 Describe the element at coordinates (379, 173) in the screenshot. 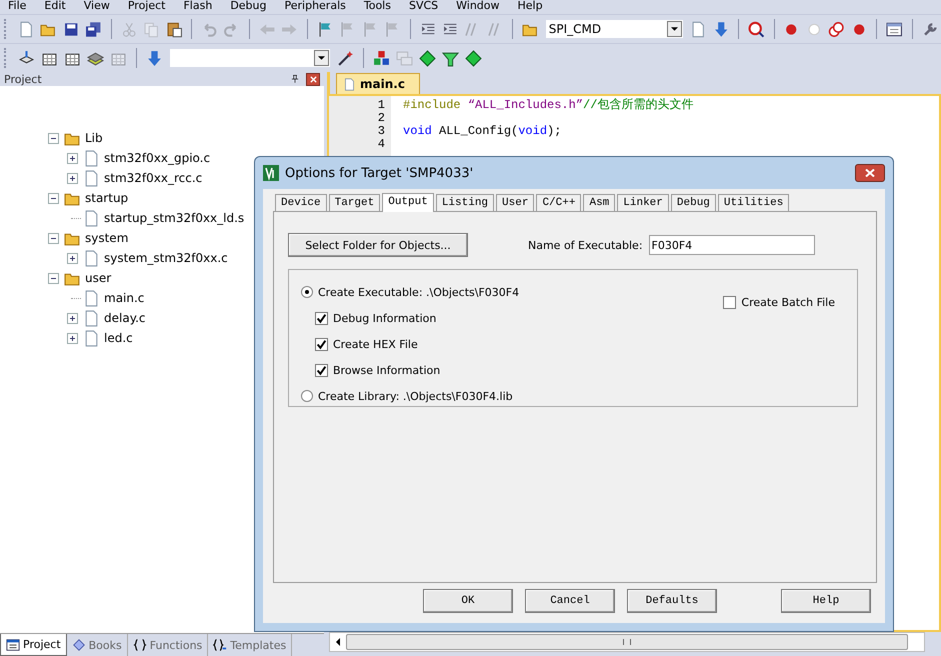

I see `dialog-title: Options for Target 'SMP4033'` at that location.